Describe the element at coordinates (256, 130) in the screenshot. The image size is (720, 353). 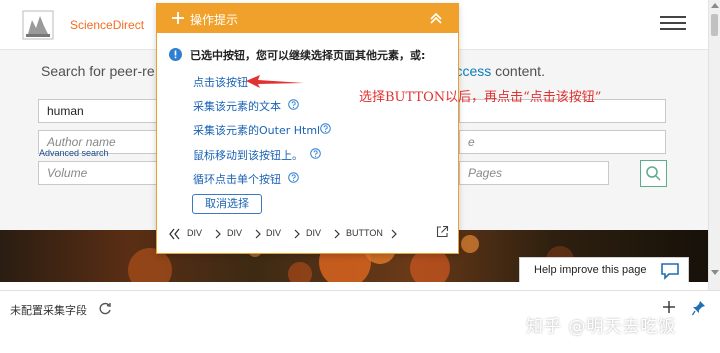
I see `action-collect-outer-html: 采集该元素的Outer Html` at that location.